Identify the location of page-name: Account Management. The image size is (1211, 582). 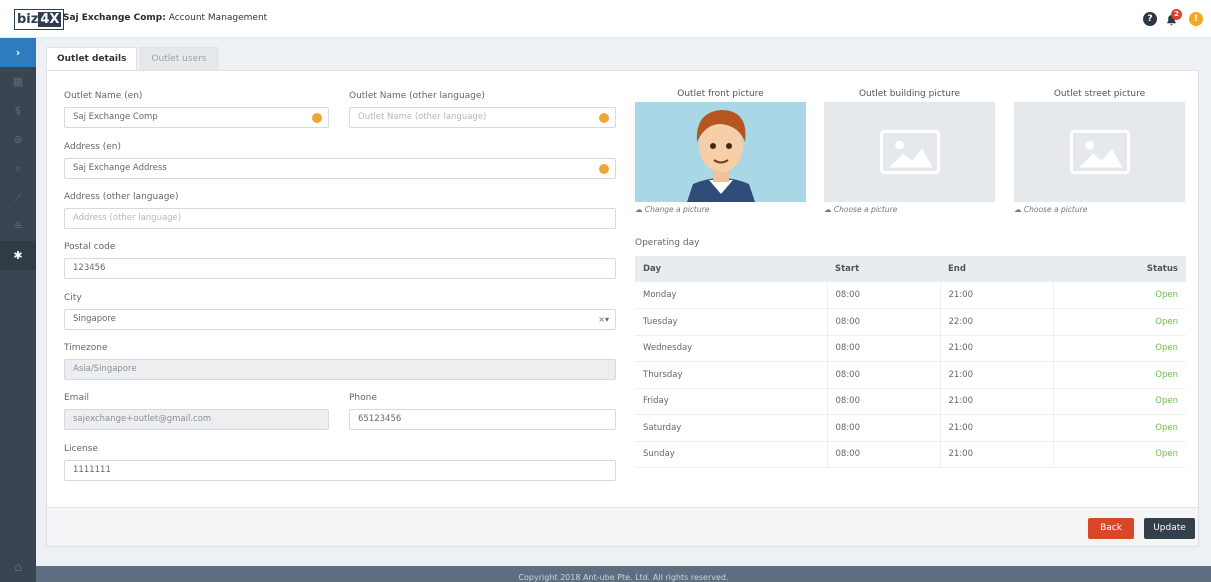
(218, 18).